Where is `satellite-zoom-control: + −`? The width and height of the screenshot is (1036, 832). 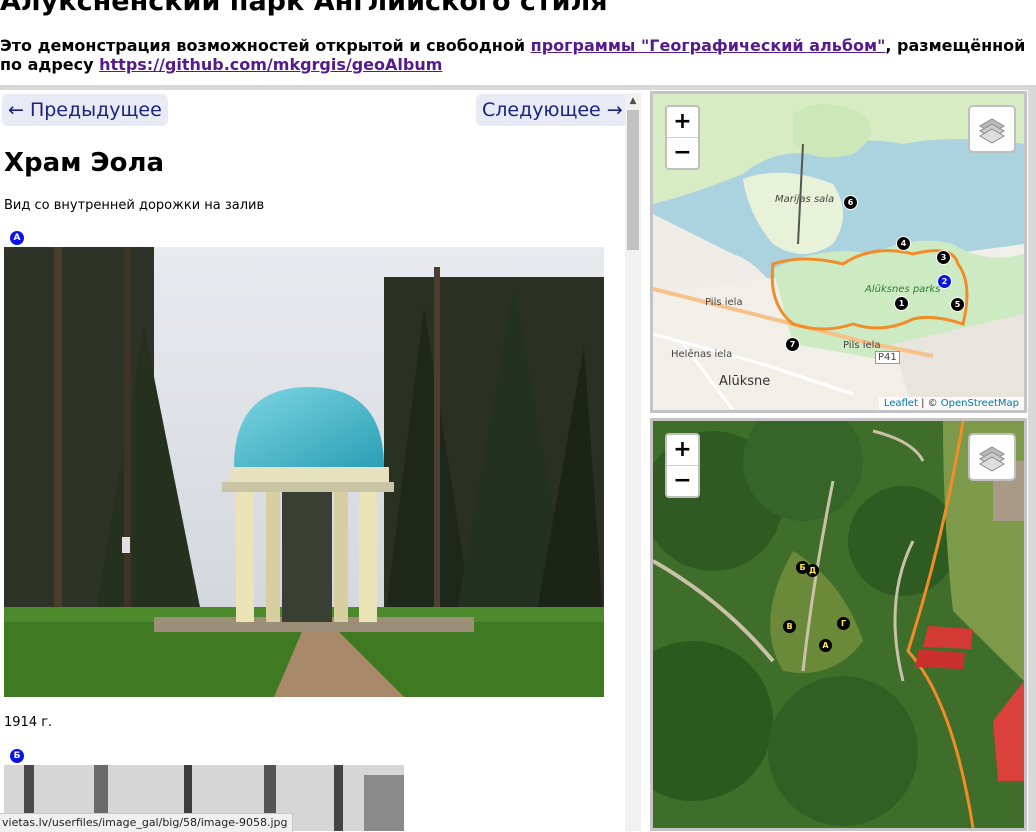
satellite-zoom-control: + − is located at coordinates (682, 465).